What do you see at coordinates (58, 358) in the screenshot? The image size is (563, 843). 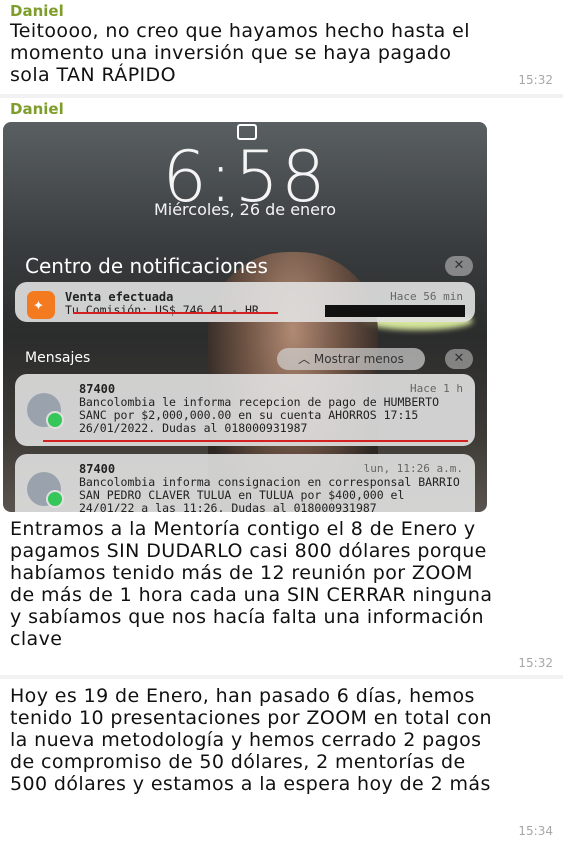 I see `section-title: Mensajes` at bounding box center [58, 358].